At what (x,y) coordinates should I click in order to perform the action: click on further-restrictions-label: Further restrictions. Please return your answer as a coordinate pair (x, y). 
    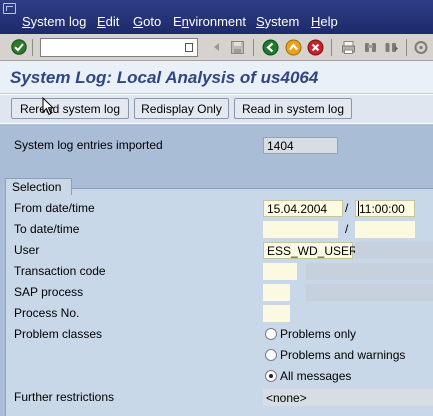
    Looking at the image, I should click on (64, 397).